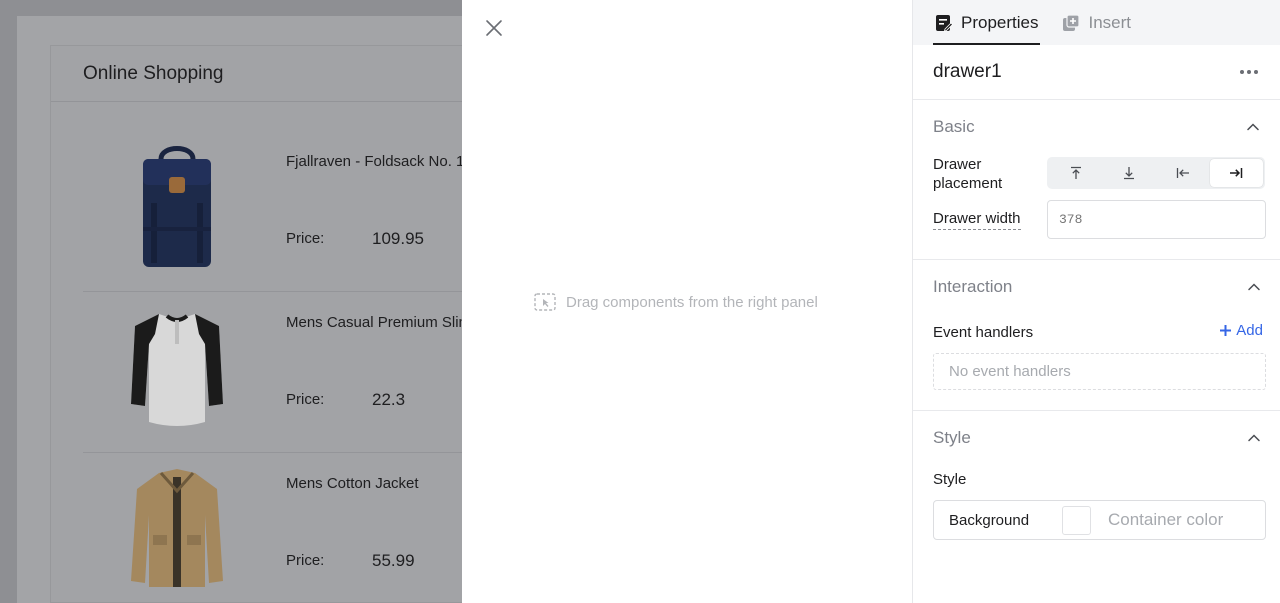 This screenshot has width=1280, height=603. Describe the element at coordinates (1096, 438) in the screenshot. I see `style-section-header: Style` at that location.